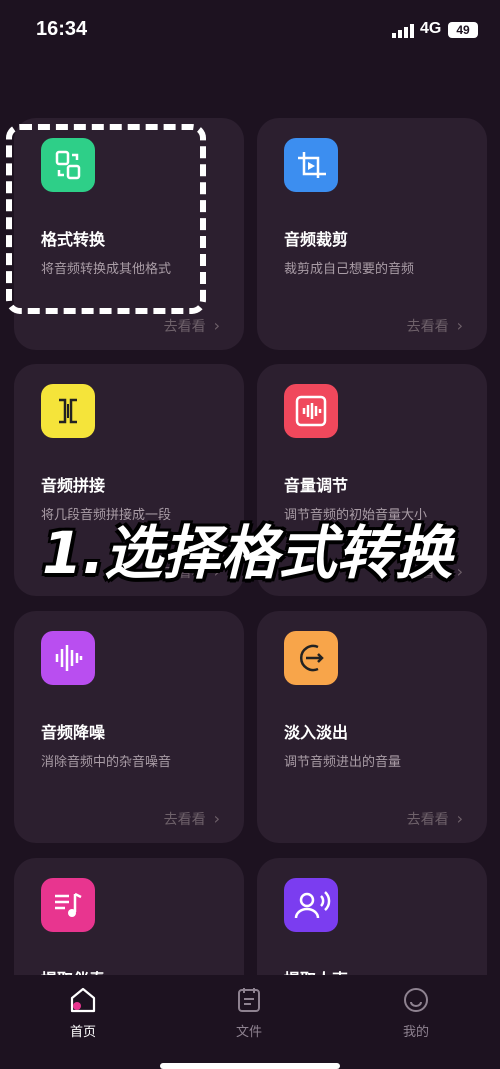  Describe the element at coordinates (316, 485) in the screenshot. I see `card-title: 音量调节` at that location.